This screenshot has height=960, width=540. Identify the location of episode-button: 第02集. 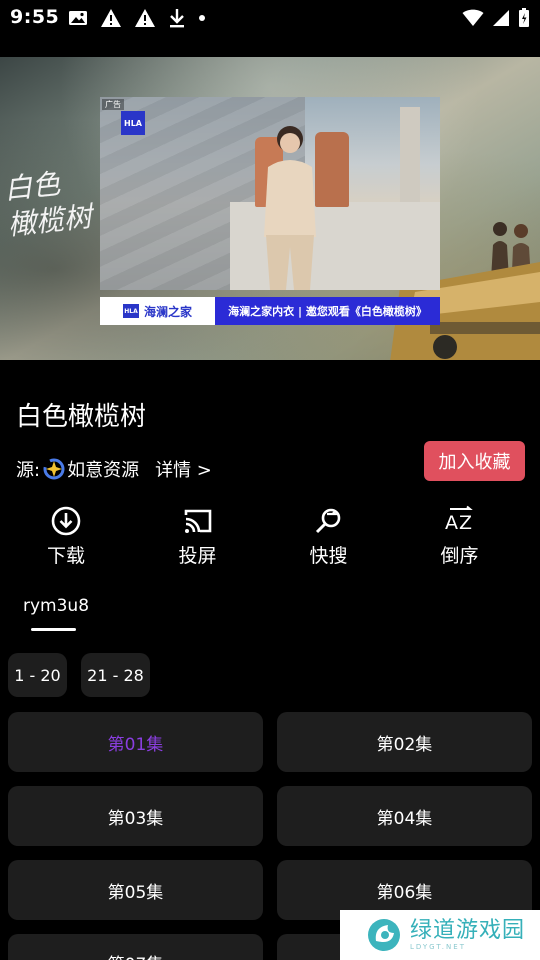
(404, 742).